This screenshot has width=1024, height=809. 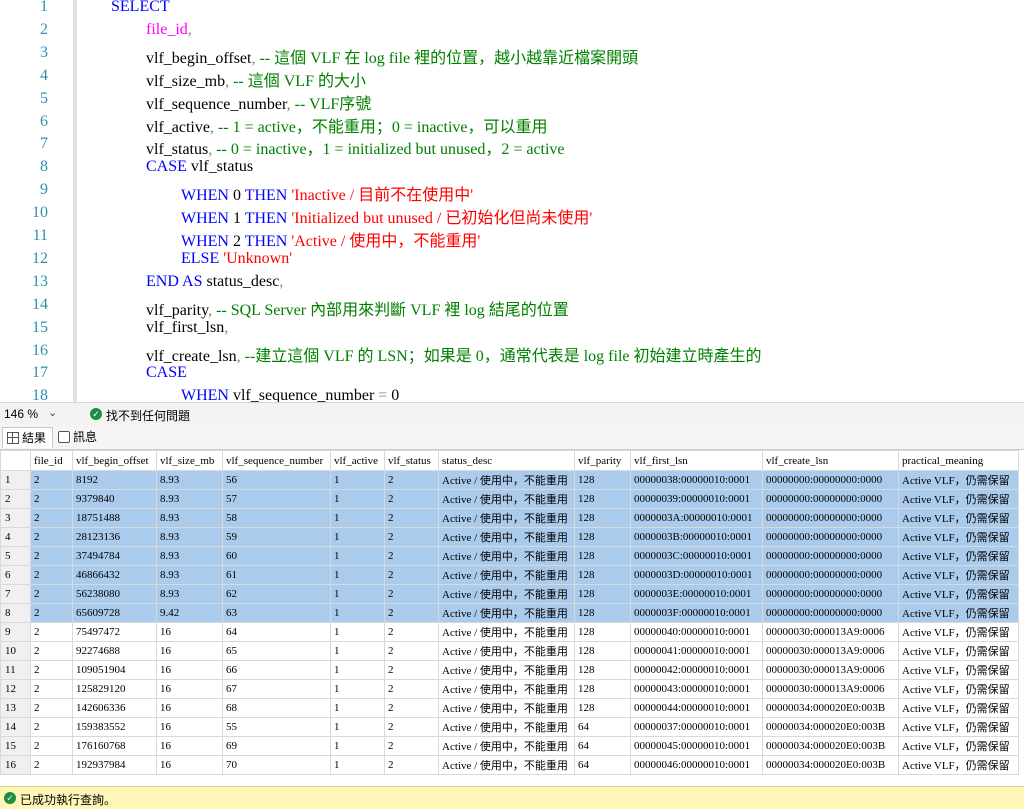 What do you see at coordinates (114, 460) in the screenshot?
I see `column-header: vlf_begin_offset` at bounding box center [114, 460].